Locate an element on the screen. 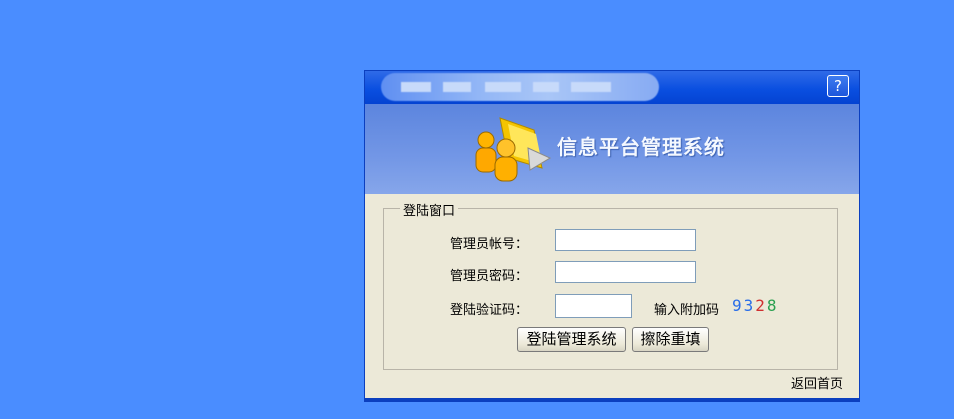  username-input is located at coordinates (625, 240).